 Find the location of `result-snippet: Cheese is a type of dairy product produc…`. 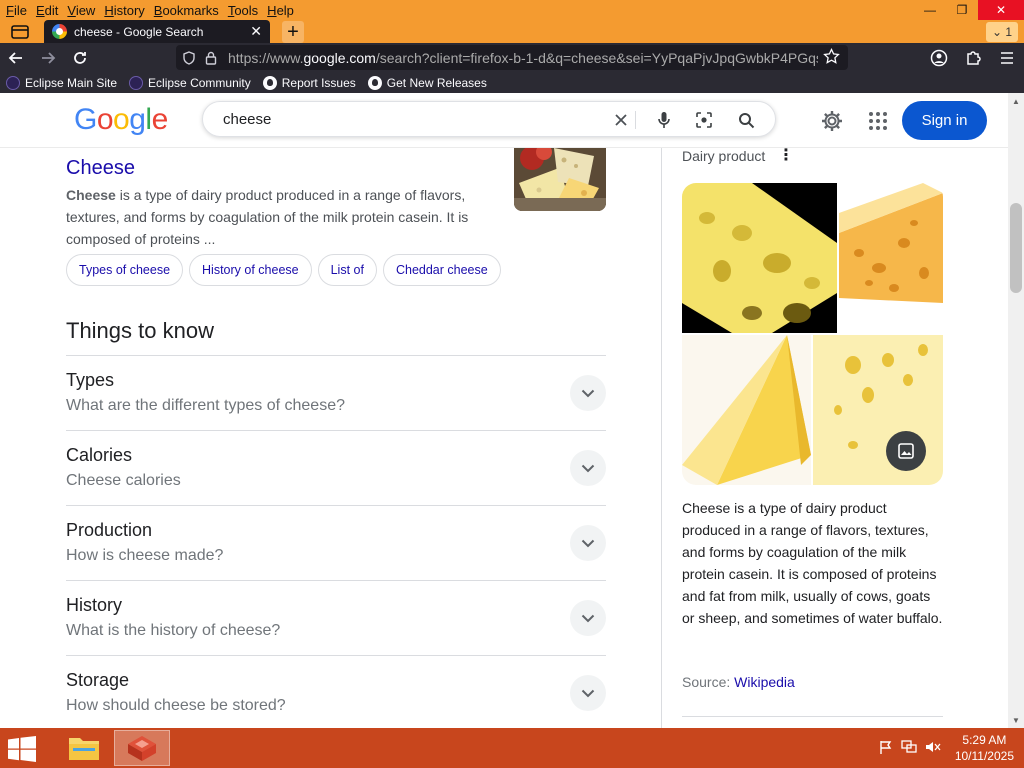

result-snippet: Cheese is a type of dairy product produc… is located at coordinates (281, 217).